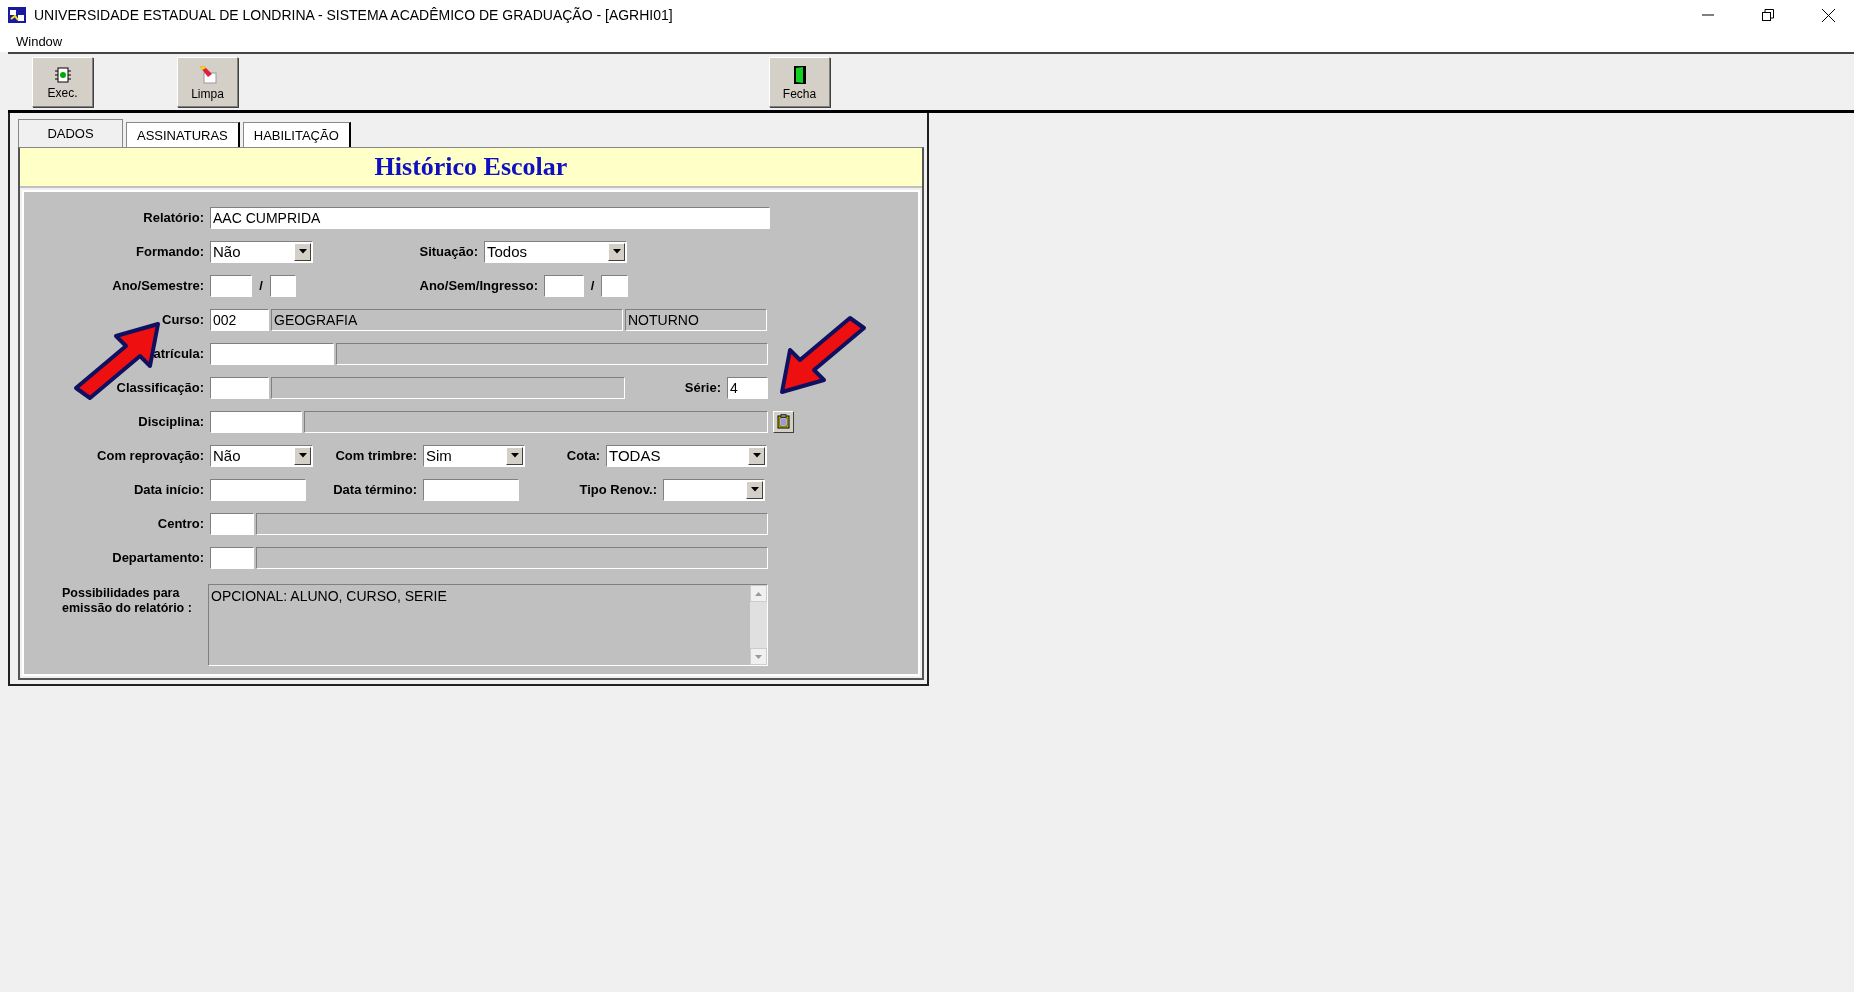  What do you see at coordinates (447, 319) in the screenshot?
I see `readonly-field: GEOGRAFIA` at bounding box center [447, 319].